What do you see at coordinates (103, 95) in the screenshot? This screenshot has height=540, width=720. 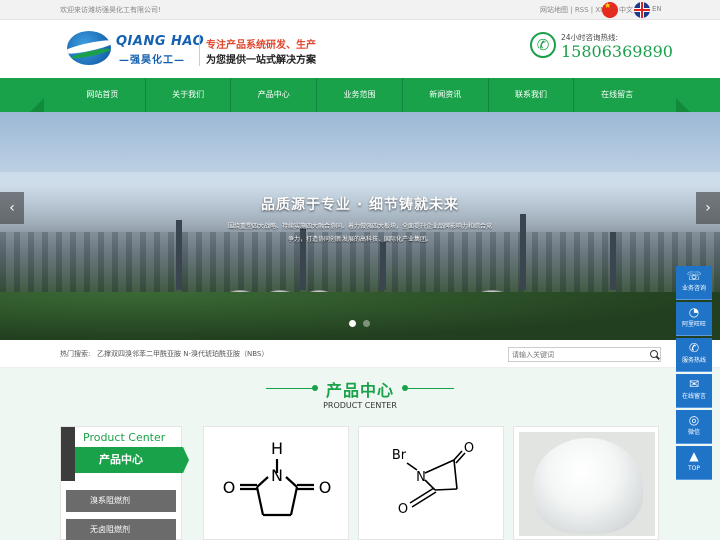 I see `nav-item-home: 网站首页` at bounding box center [103, 95].